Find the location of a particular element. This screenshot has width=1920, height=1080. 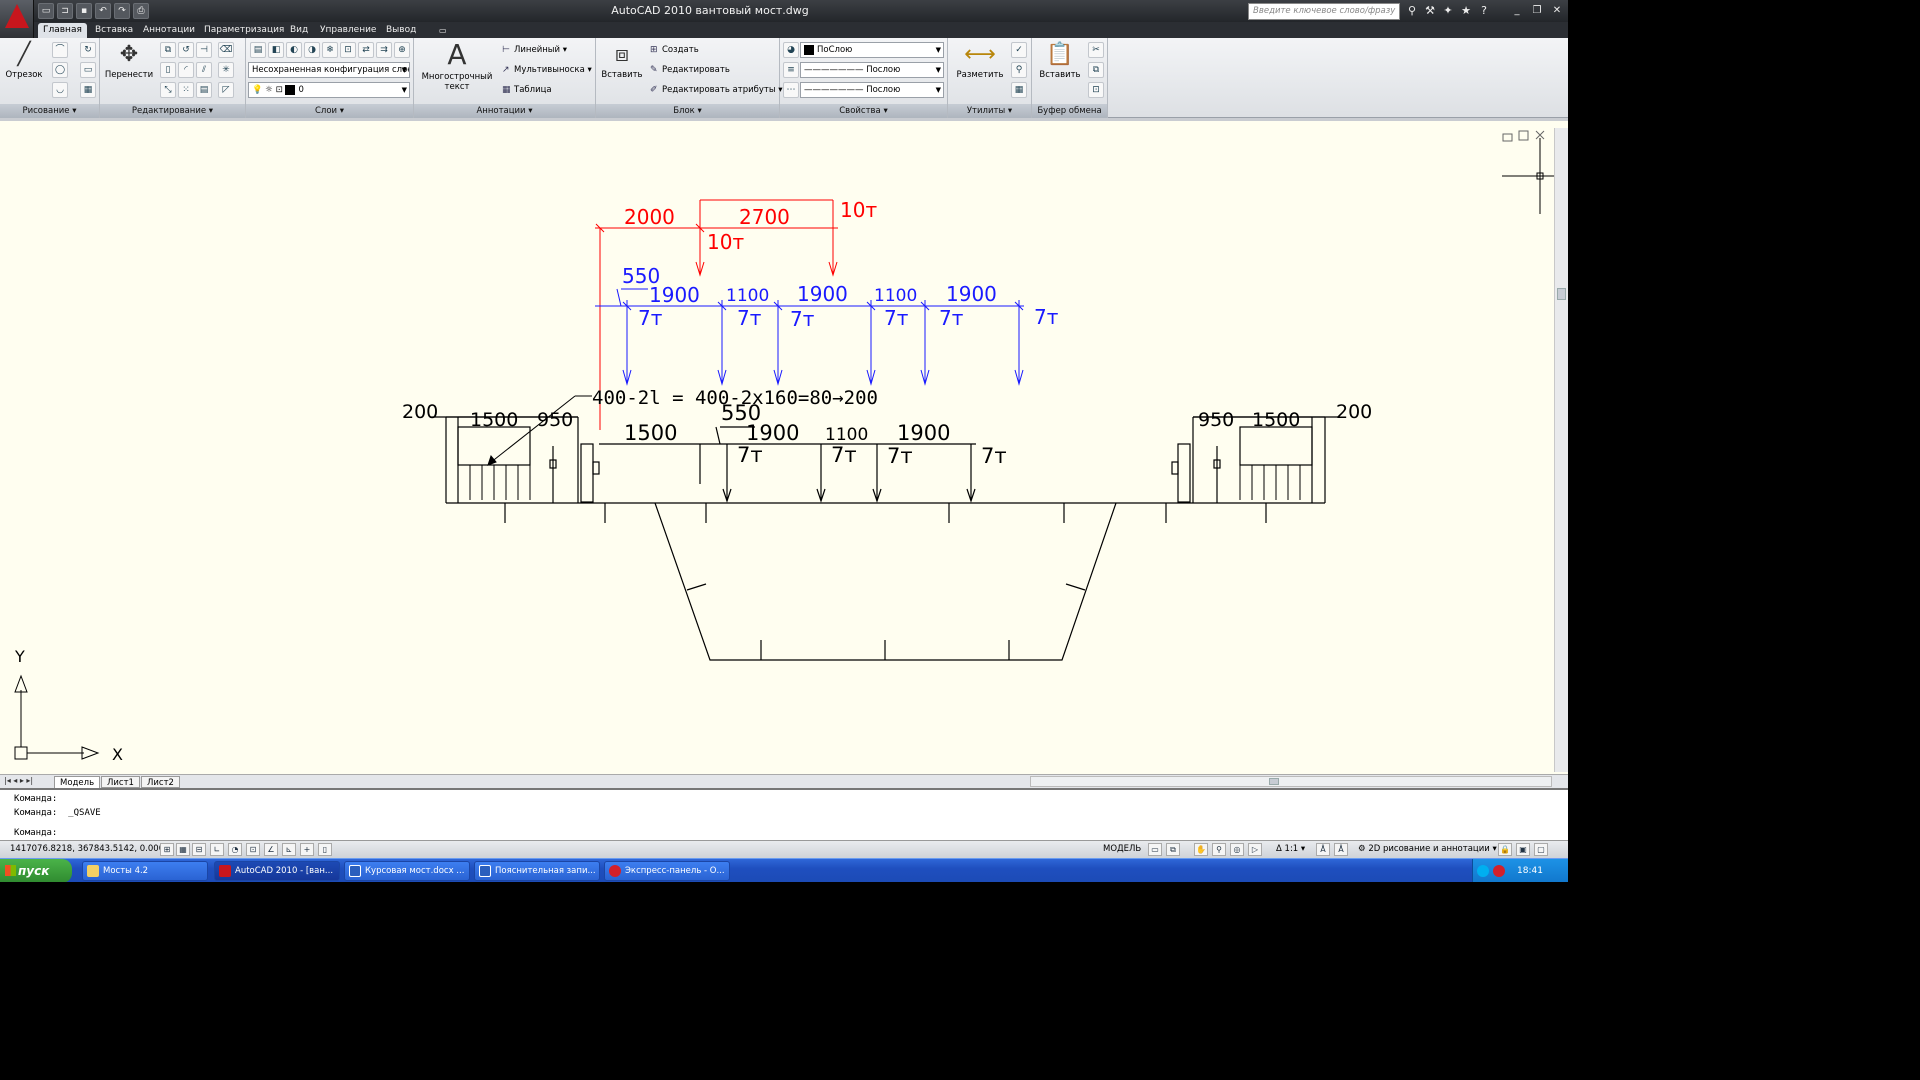

layer-properties-icon: ▤ is located at coordinates (258, 50).